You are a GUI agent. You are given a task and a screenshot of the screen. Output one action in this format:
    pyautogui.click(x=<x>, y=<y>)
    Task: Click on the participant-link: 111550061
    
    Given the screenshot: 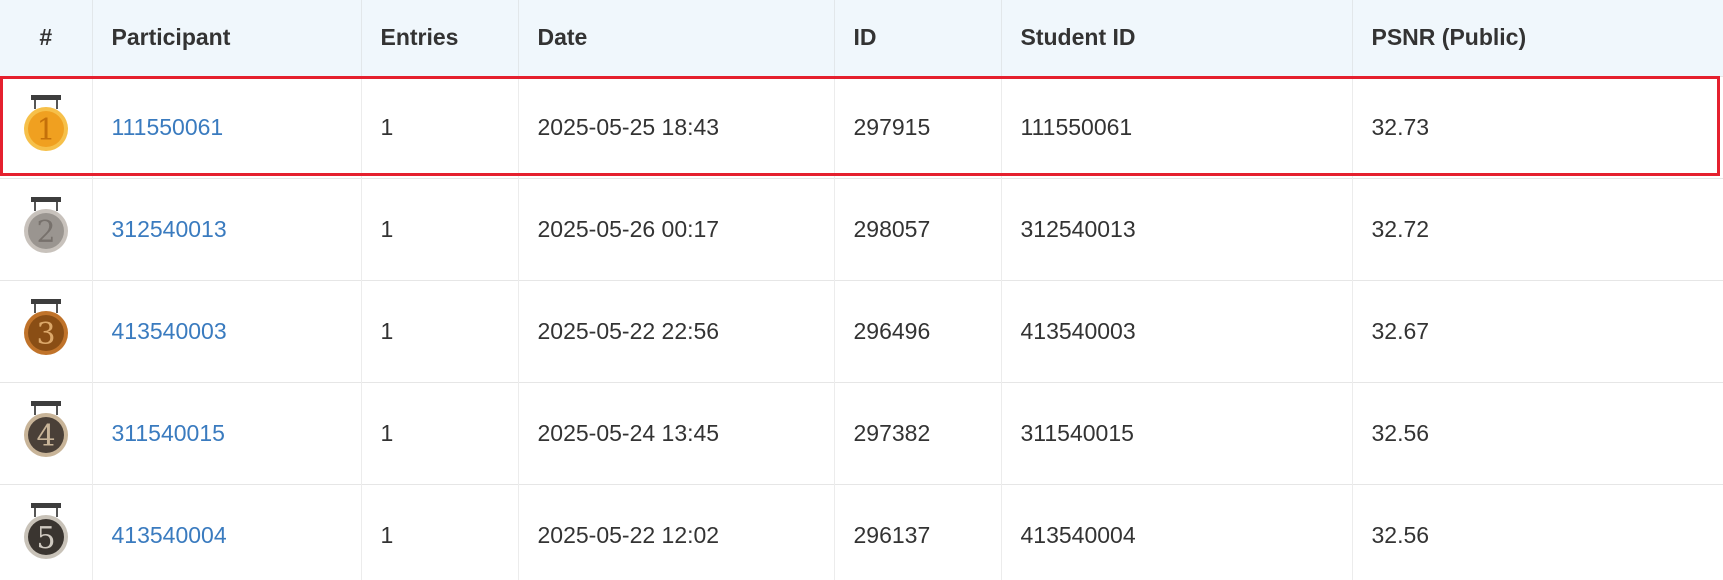 What is the action you would take?
    pyautogui.click(x=168, y=127)
    